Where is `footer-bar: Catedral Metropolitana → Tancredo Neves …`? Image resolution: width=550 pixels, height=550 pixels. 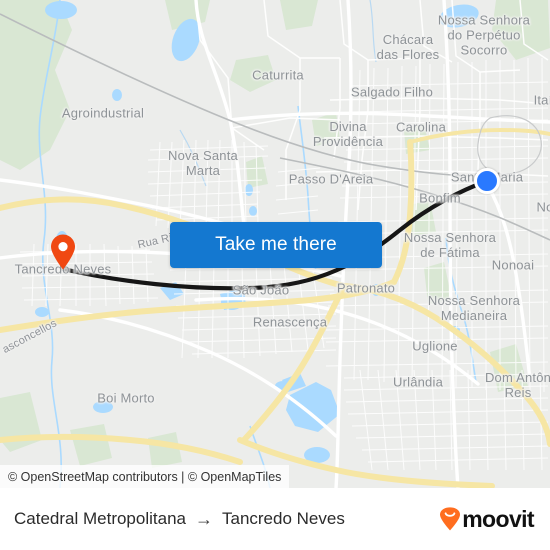
footer-bar: Catedral Metropolitana → Tancredo Neves … is located at coordinates (275, 519).